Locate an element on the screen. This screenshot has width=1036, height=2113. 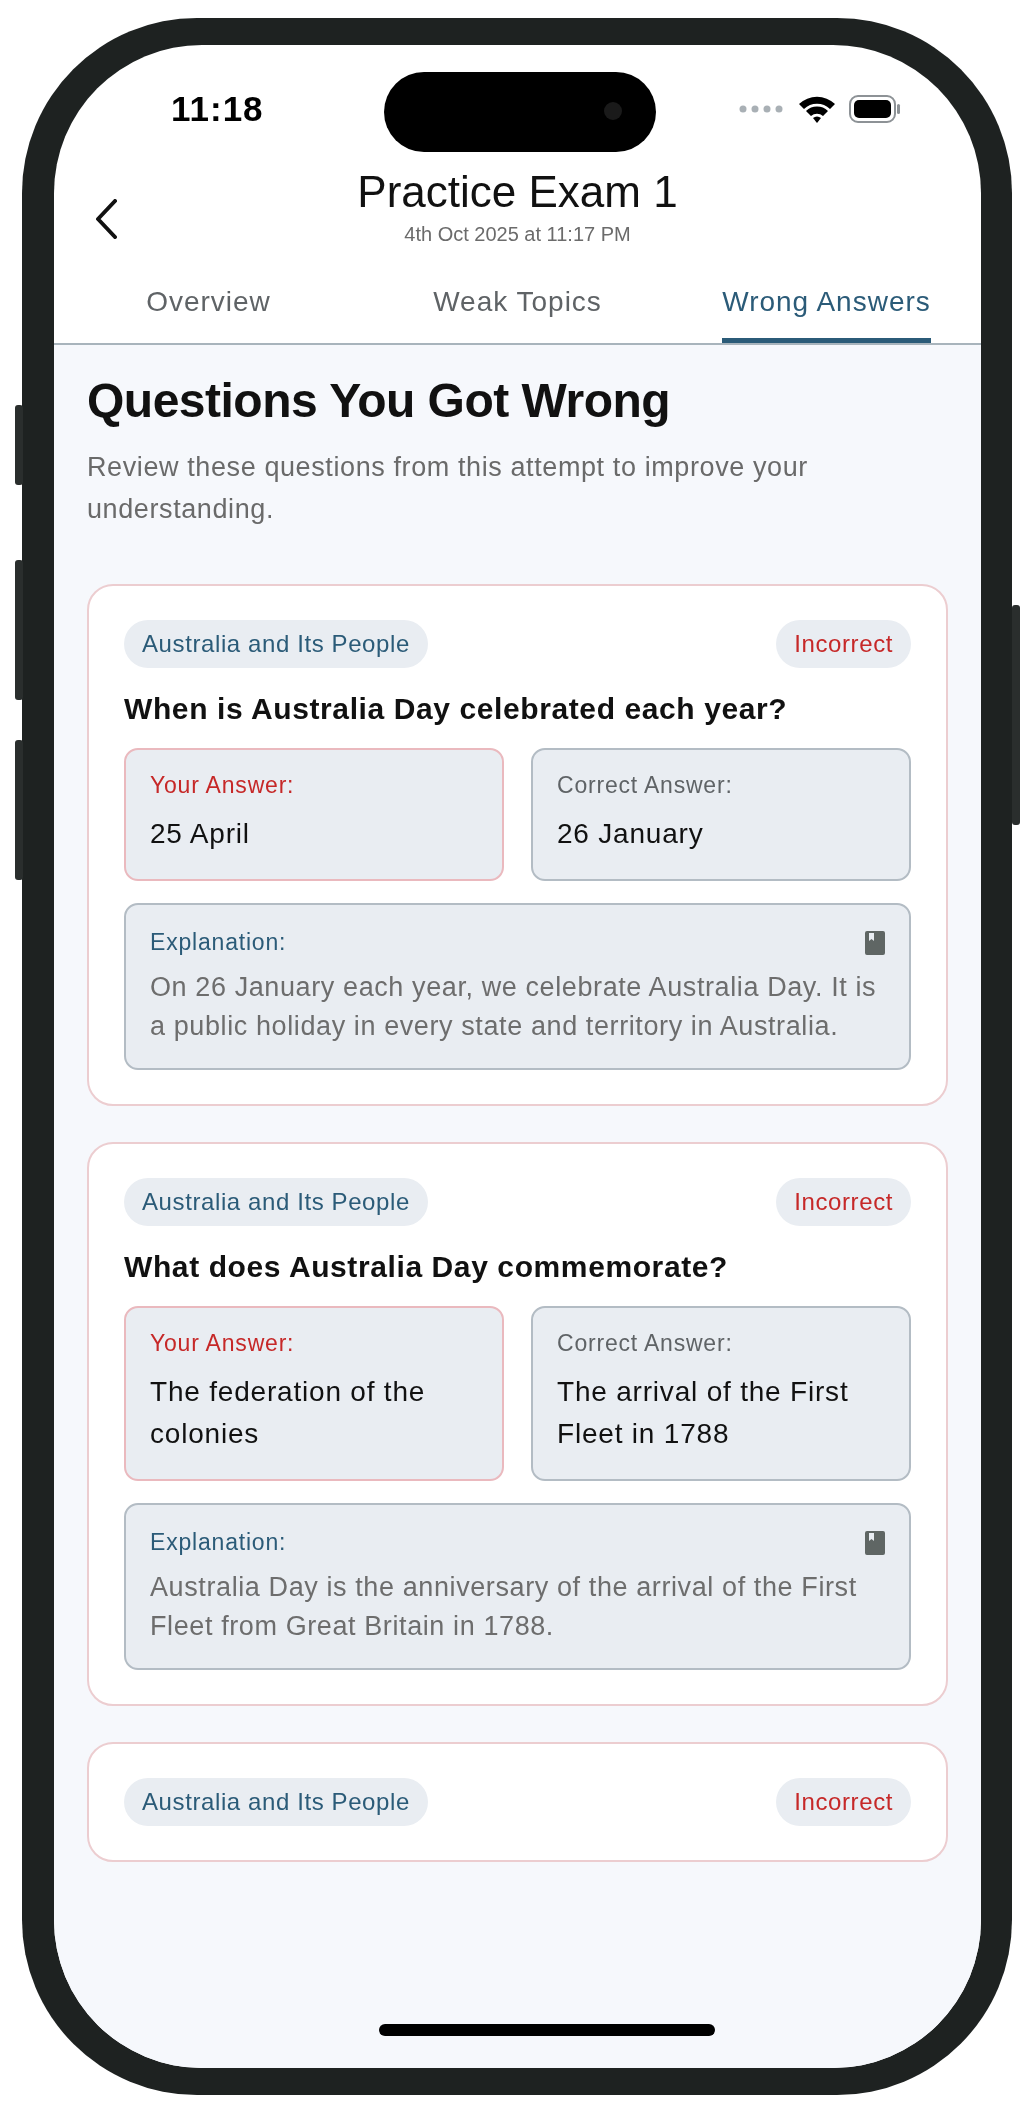
page-subtitle: 4th Oct 2025 at 11:17 PM is located at coordinates (517, 234).